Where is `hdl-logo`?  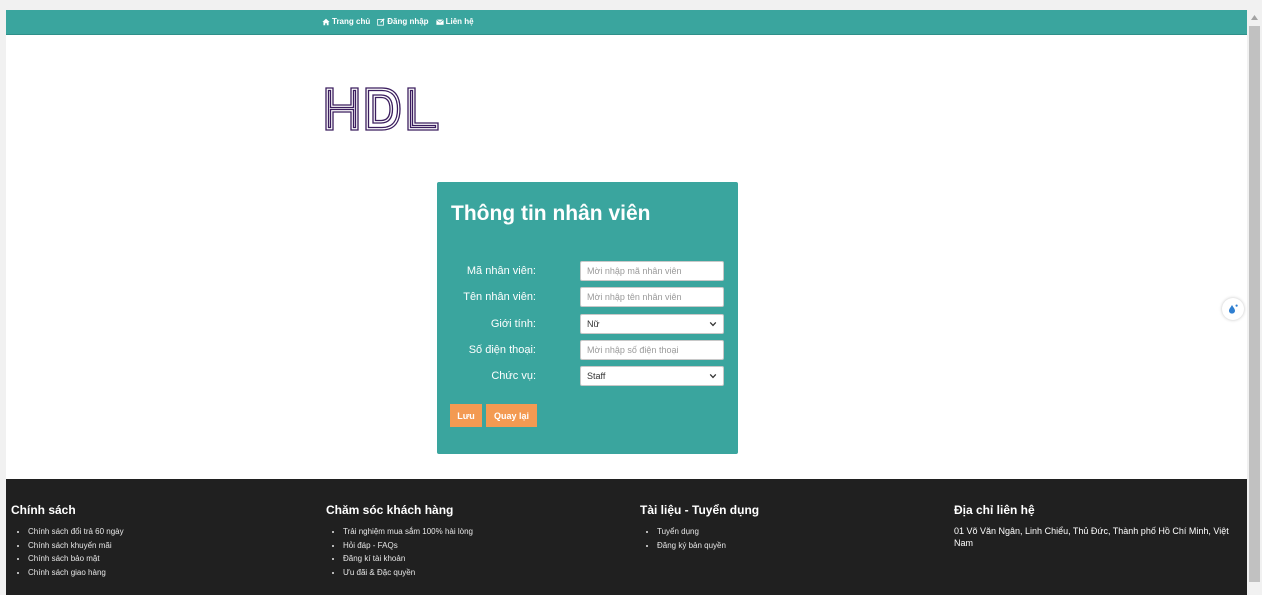
hdl-logo is located at coordinates (383, 109).